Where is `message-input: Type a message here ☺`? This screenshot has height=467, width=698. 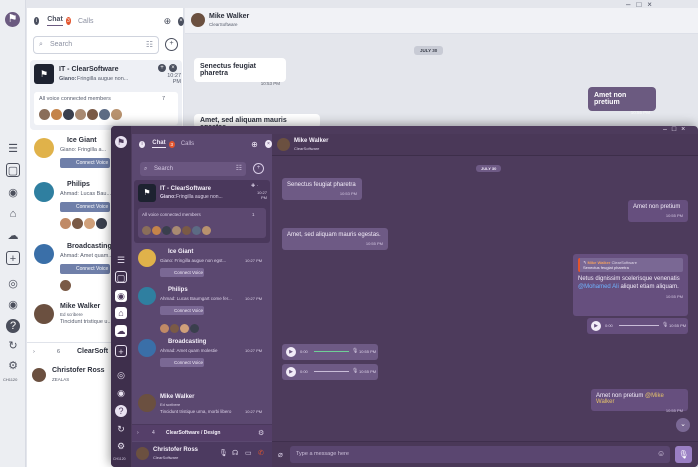 message-input: Type a message here ☺ is located at coordinates (480, 454).